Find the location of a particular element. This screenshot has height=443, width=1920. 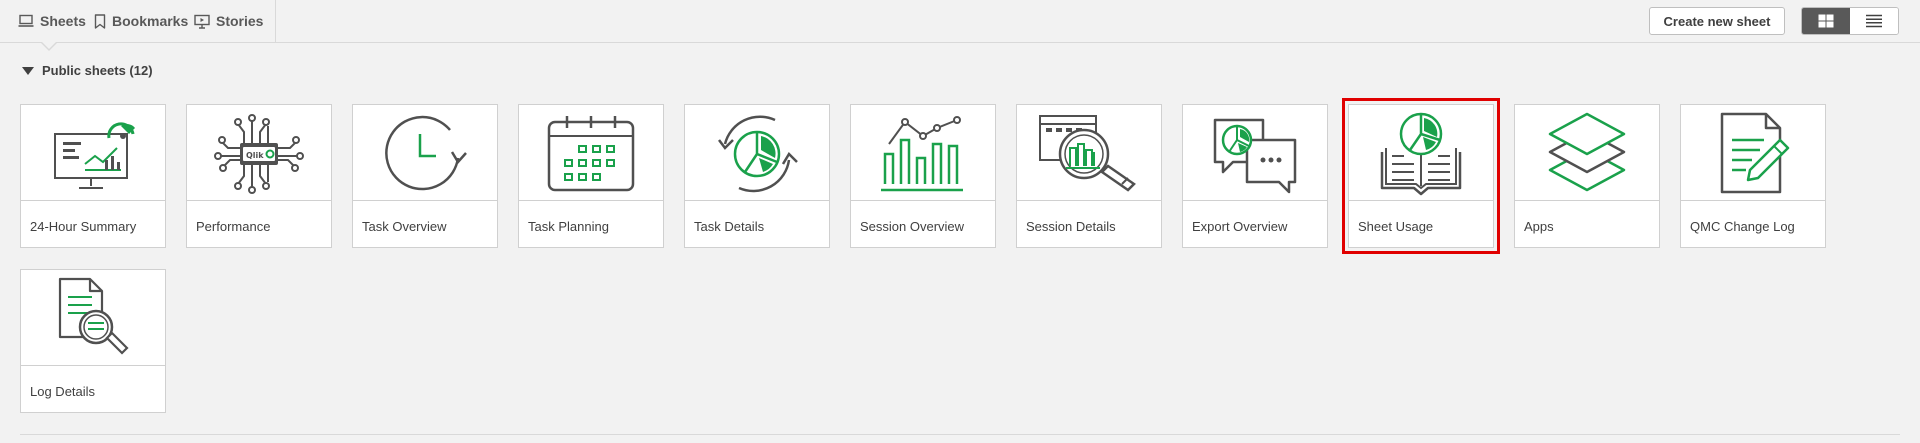

sheet-card-apps: Apps is located at coordinates (1587, 176).